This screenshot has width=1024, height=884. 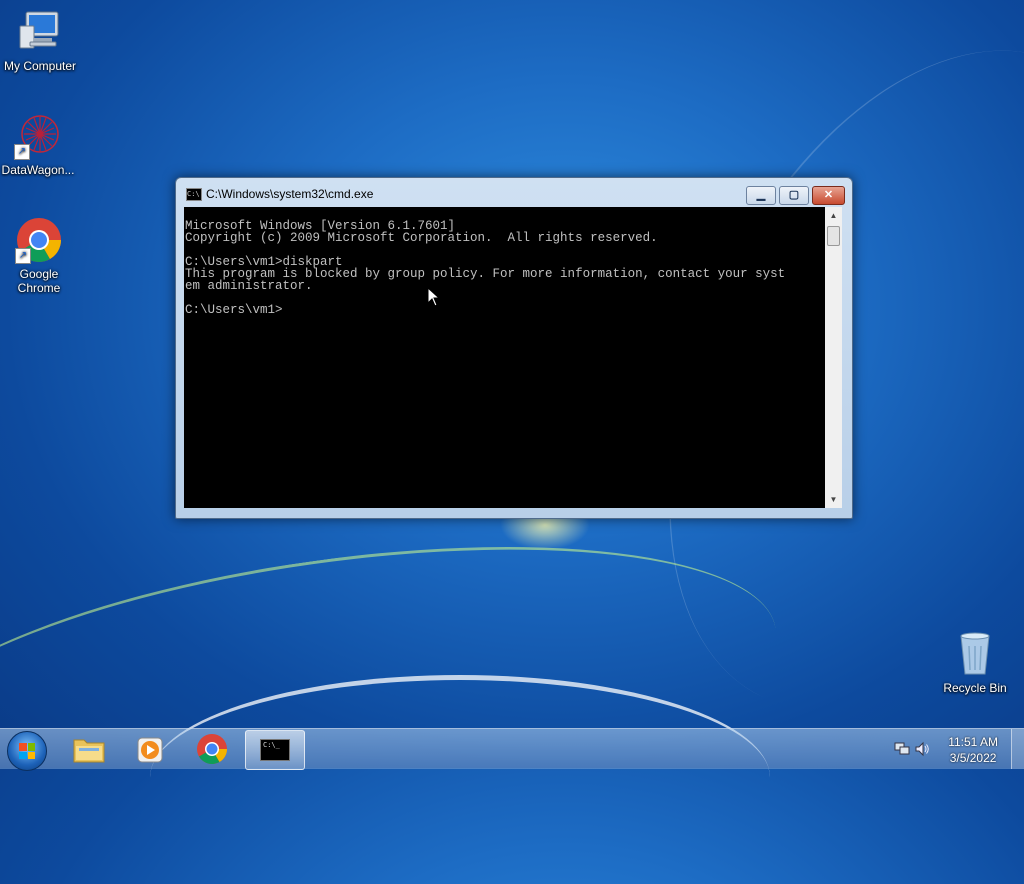 What do you see at coordinates (975, 654) in the screenshot?
I see `recycle-bin-icon` at bounding box center [975, 654].